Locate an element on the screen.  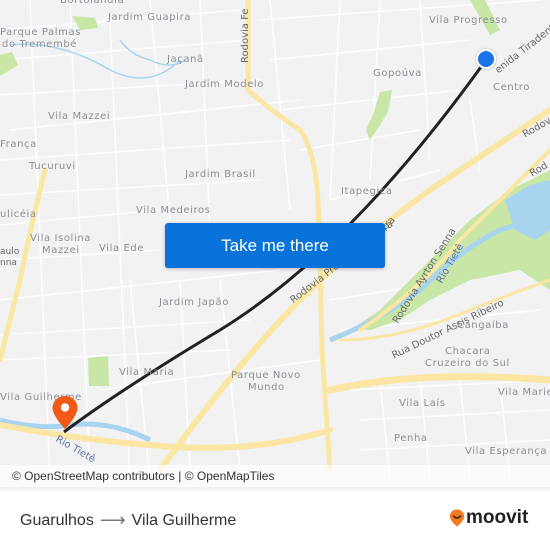
label-do-tremembe: do Tremembé is located at coordinates (40, 44).